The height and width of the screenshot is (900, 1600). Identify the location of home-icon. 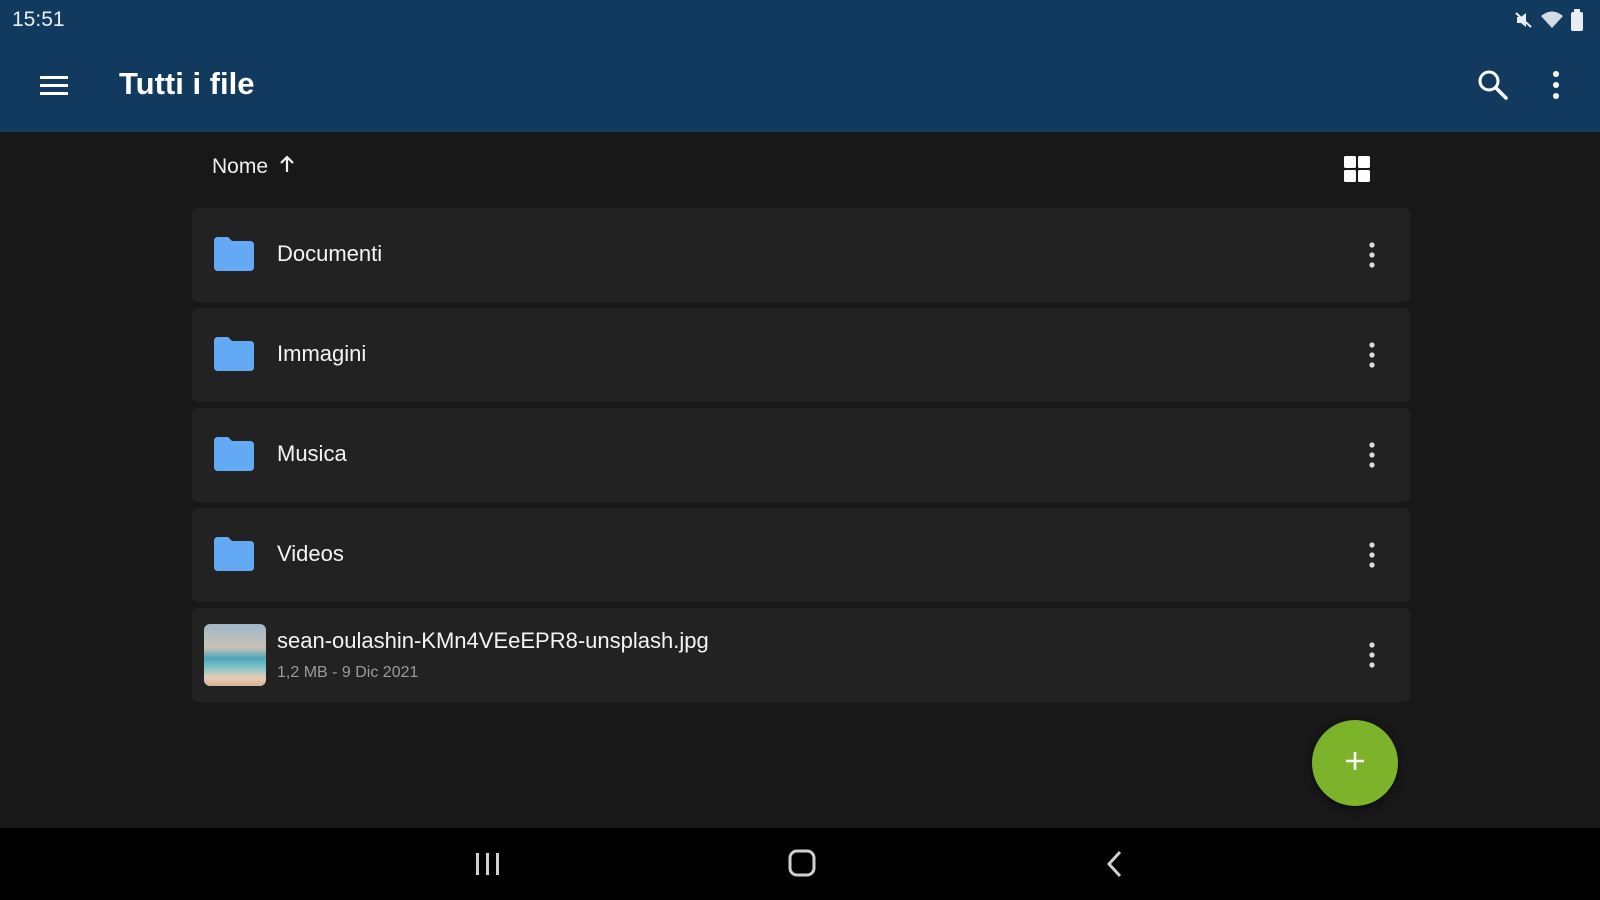
(802, 864).